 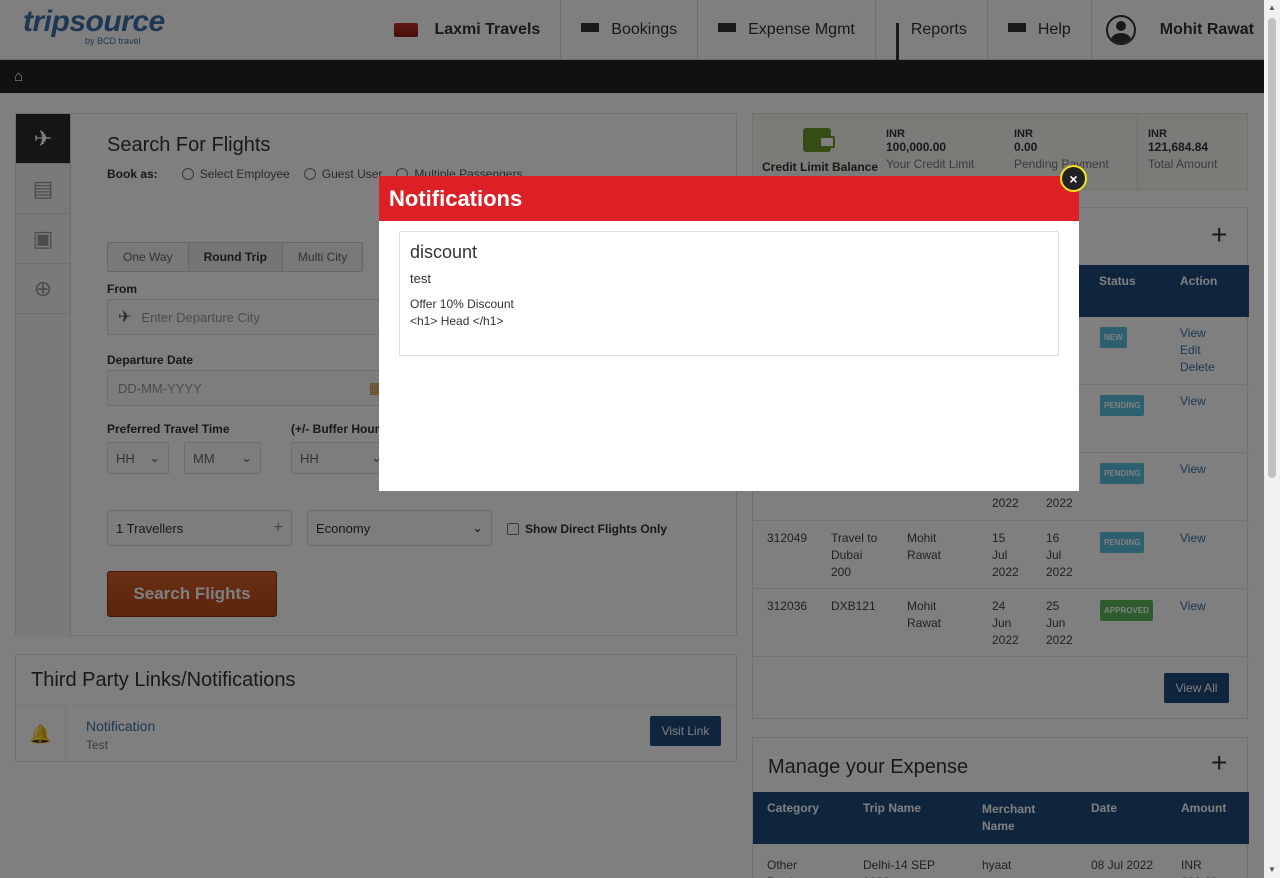 I want to click on scroll-up-icon: ▲, so click(x=1272, y=8).